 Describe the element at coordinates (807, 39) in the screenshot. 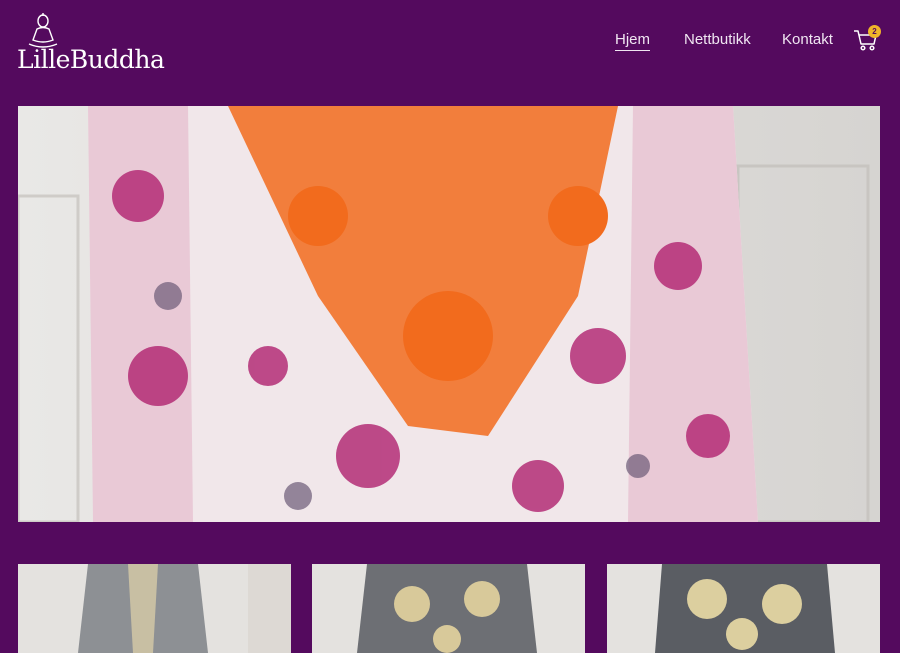

I see `nav-contact: Kontakt` at that location.